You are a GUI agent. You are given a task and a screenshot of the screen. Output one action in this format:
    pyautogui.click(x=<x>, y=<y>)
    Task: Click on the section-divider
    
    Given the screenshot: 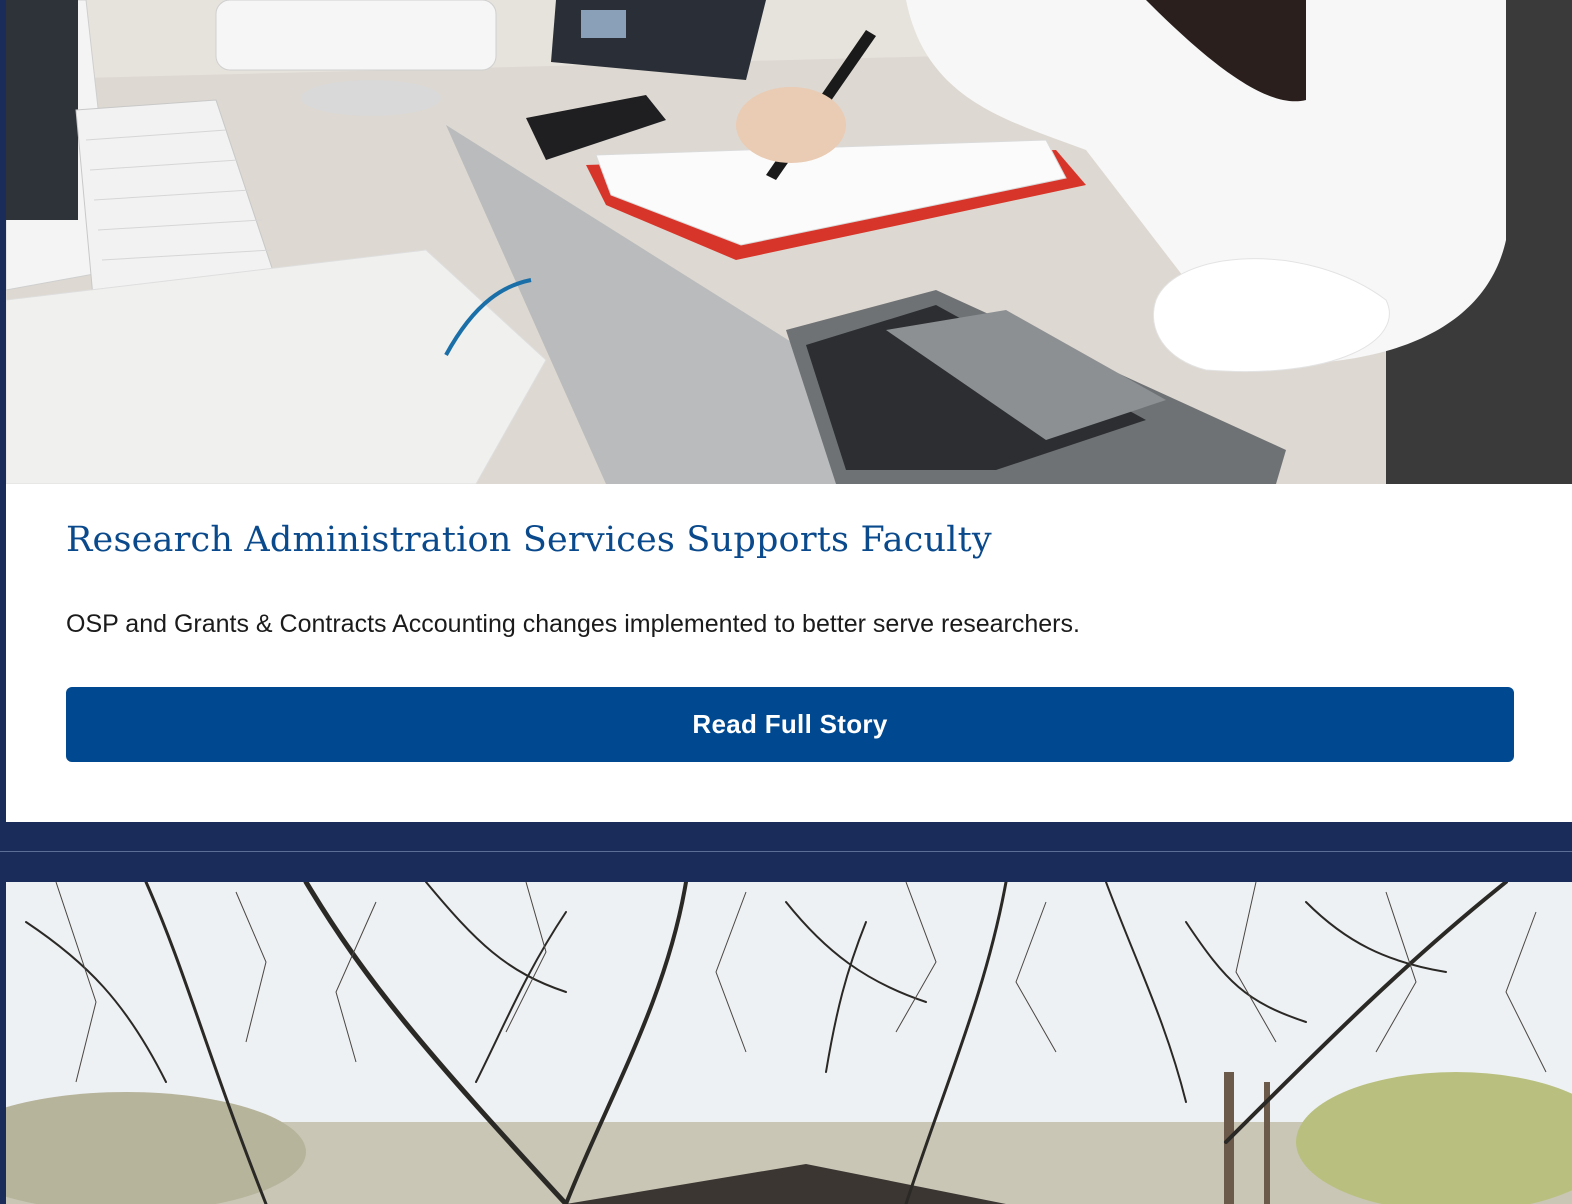 What is the action you would take?
    pyautogui.click(x=786, y=851)
    